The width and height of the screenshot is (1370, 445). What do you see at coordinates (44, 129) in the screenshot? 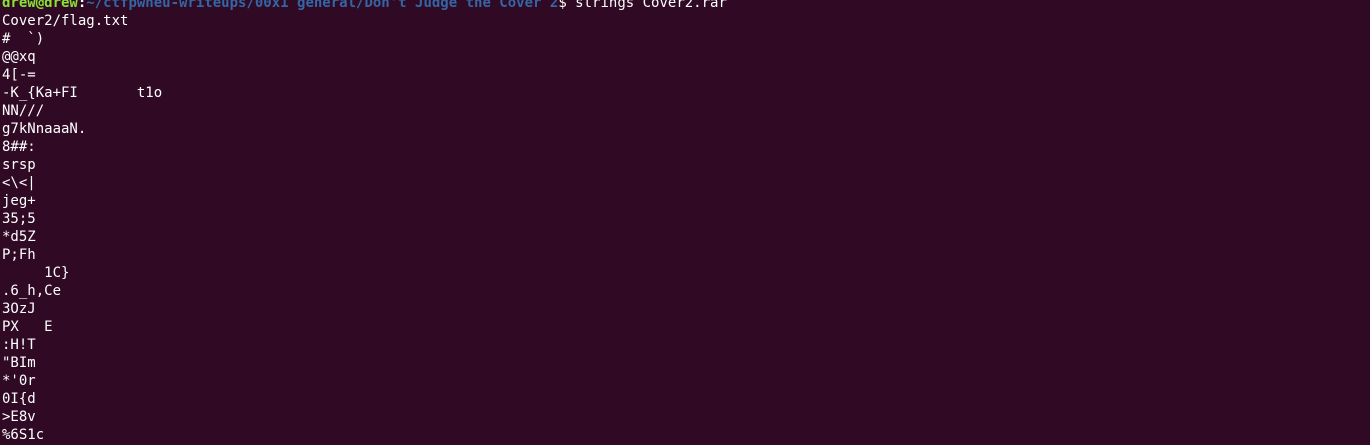
I see `output-line: g7kNnaaaN.` at bounding box center [44, 129].